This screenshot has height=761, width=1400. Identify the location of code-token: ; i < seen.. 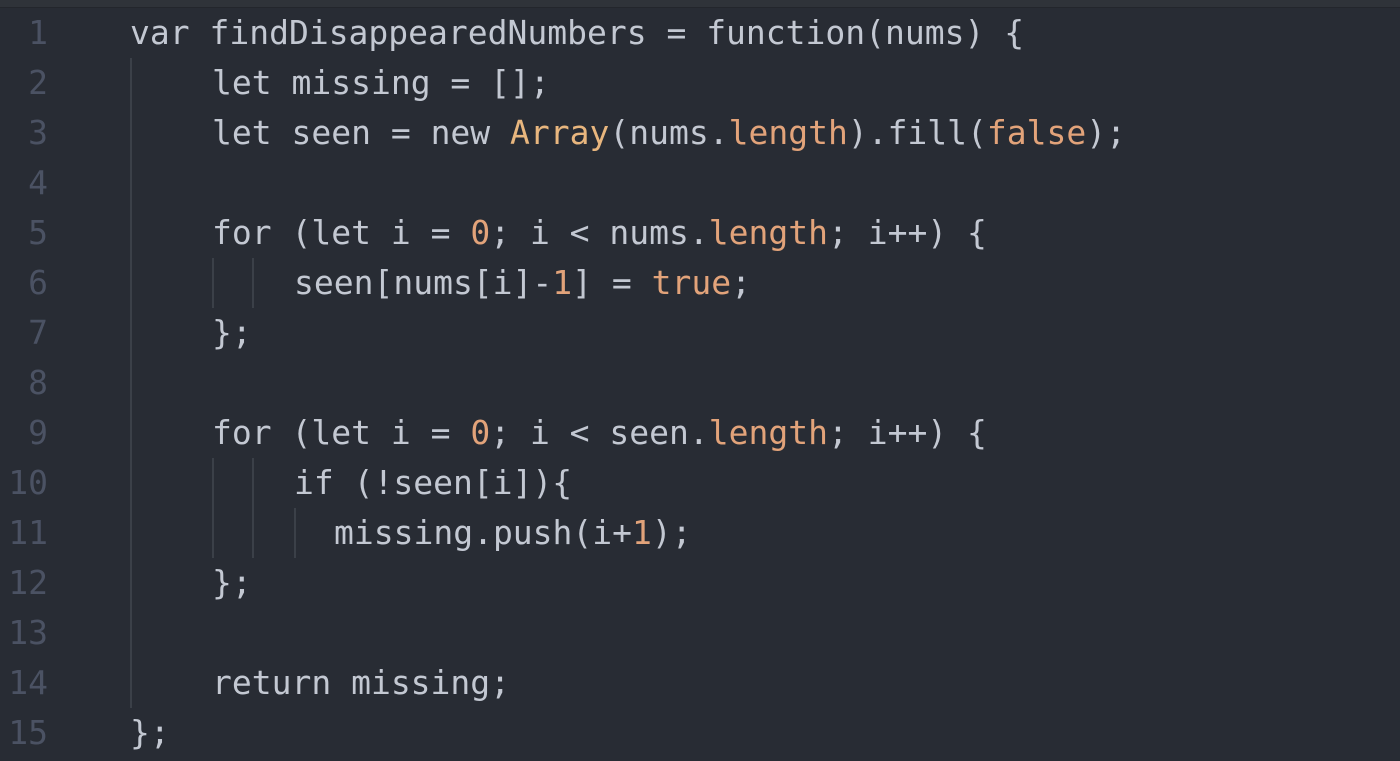
(599, 432).